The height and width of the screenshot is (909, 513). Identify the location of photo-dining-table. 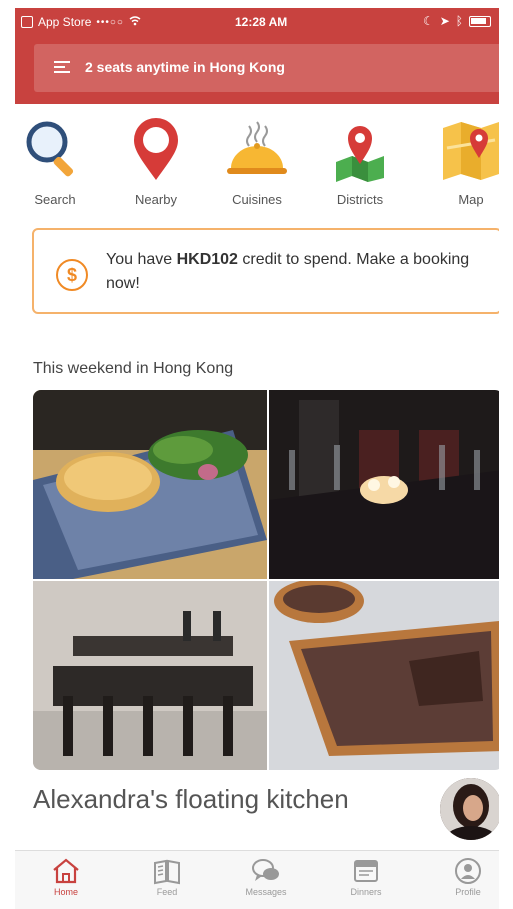
(384, 484).